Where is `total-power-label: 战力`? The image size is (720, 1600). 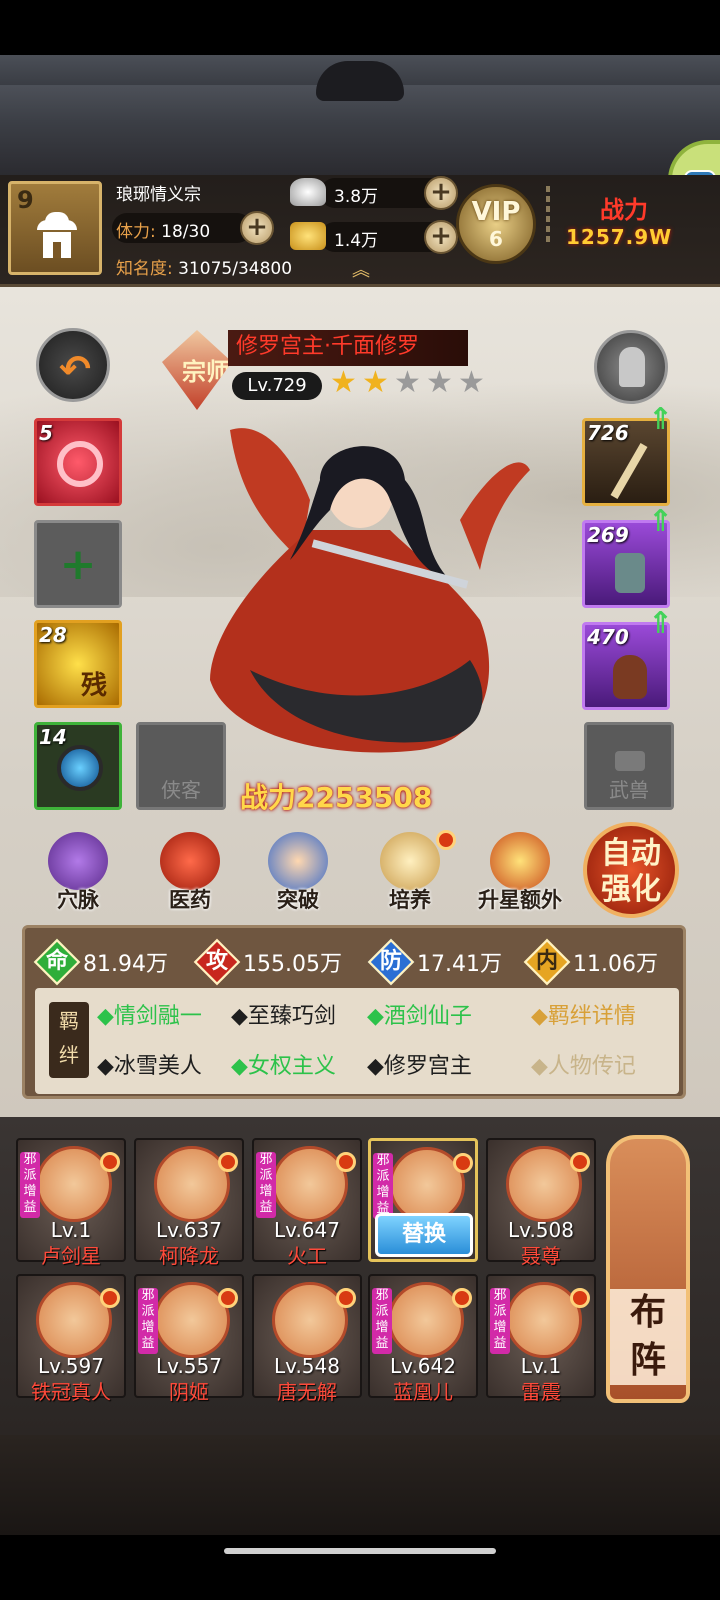
total-power-label: 战力 is located at coordinates (624, 210).